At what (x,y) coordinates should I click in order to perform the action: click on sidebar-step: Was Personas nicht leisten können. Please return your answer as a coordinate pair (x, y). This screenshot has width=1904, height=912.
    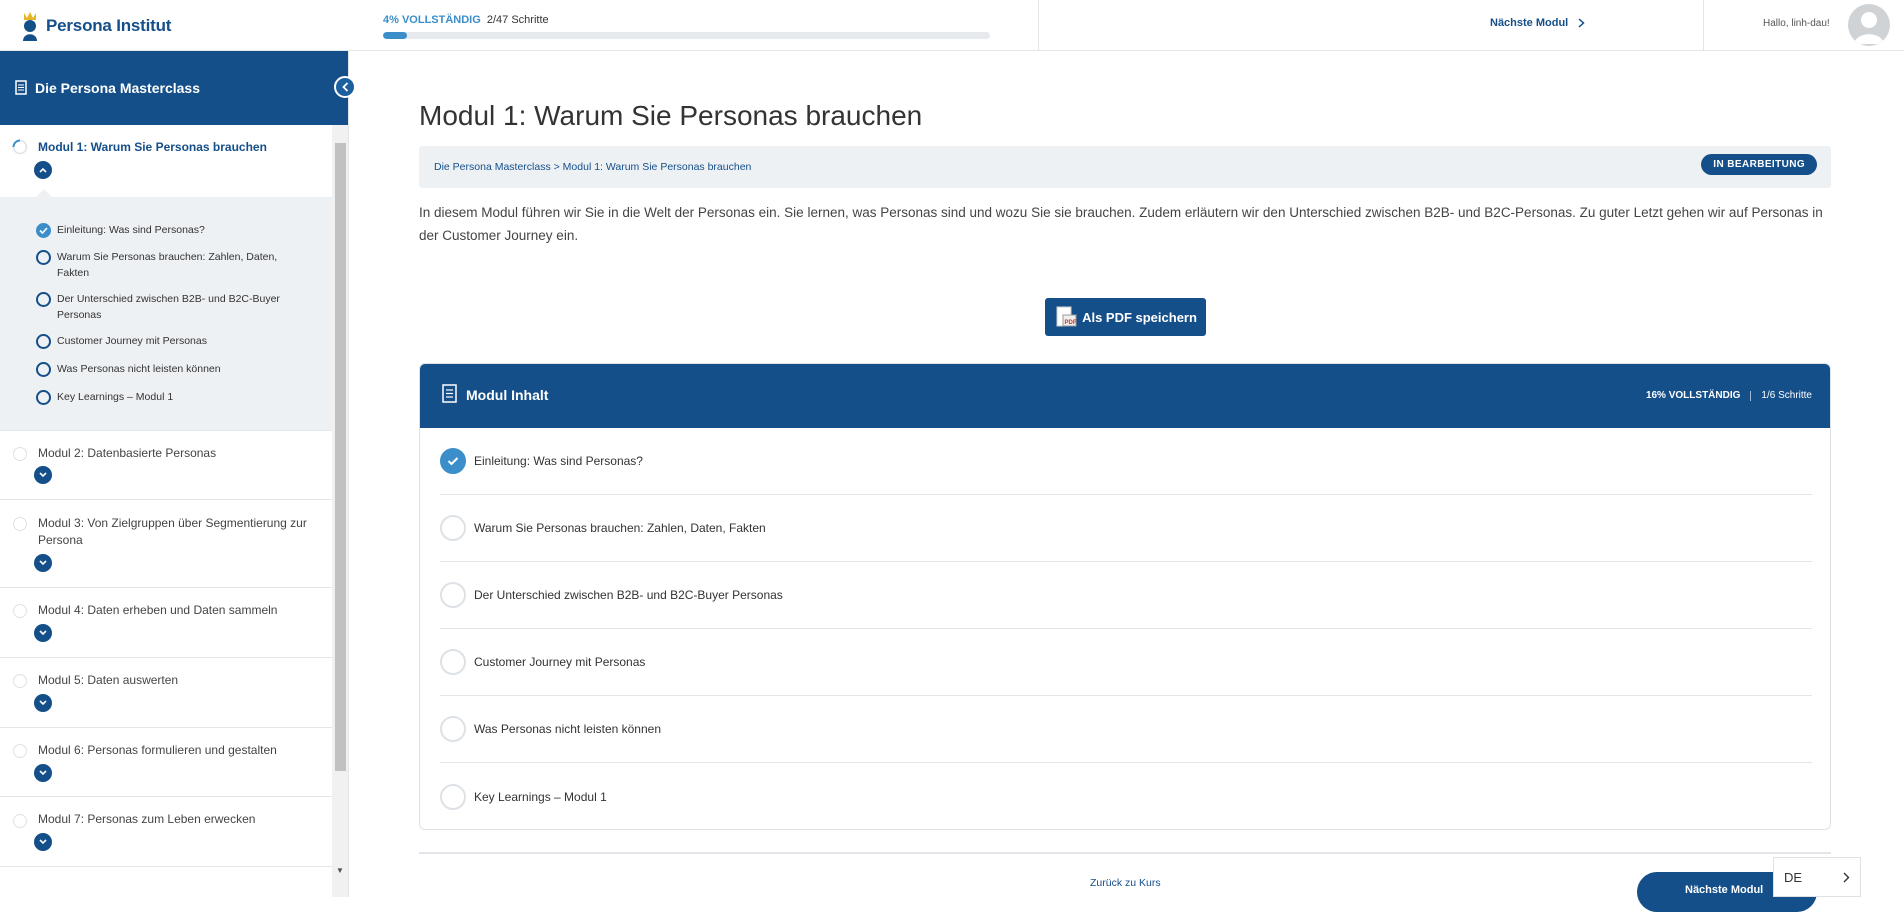
    Looking at the image, I should click on (166, 369).